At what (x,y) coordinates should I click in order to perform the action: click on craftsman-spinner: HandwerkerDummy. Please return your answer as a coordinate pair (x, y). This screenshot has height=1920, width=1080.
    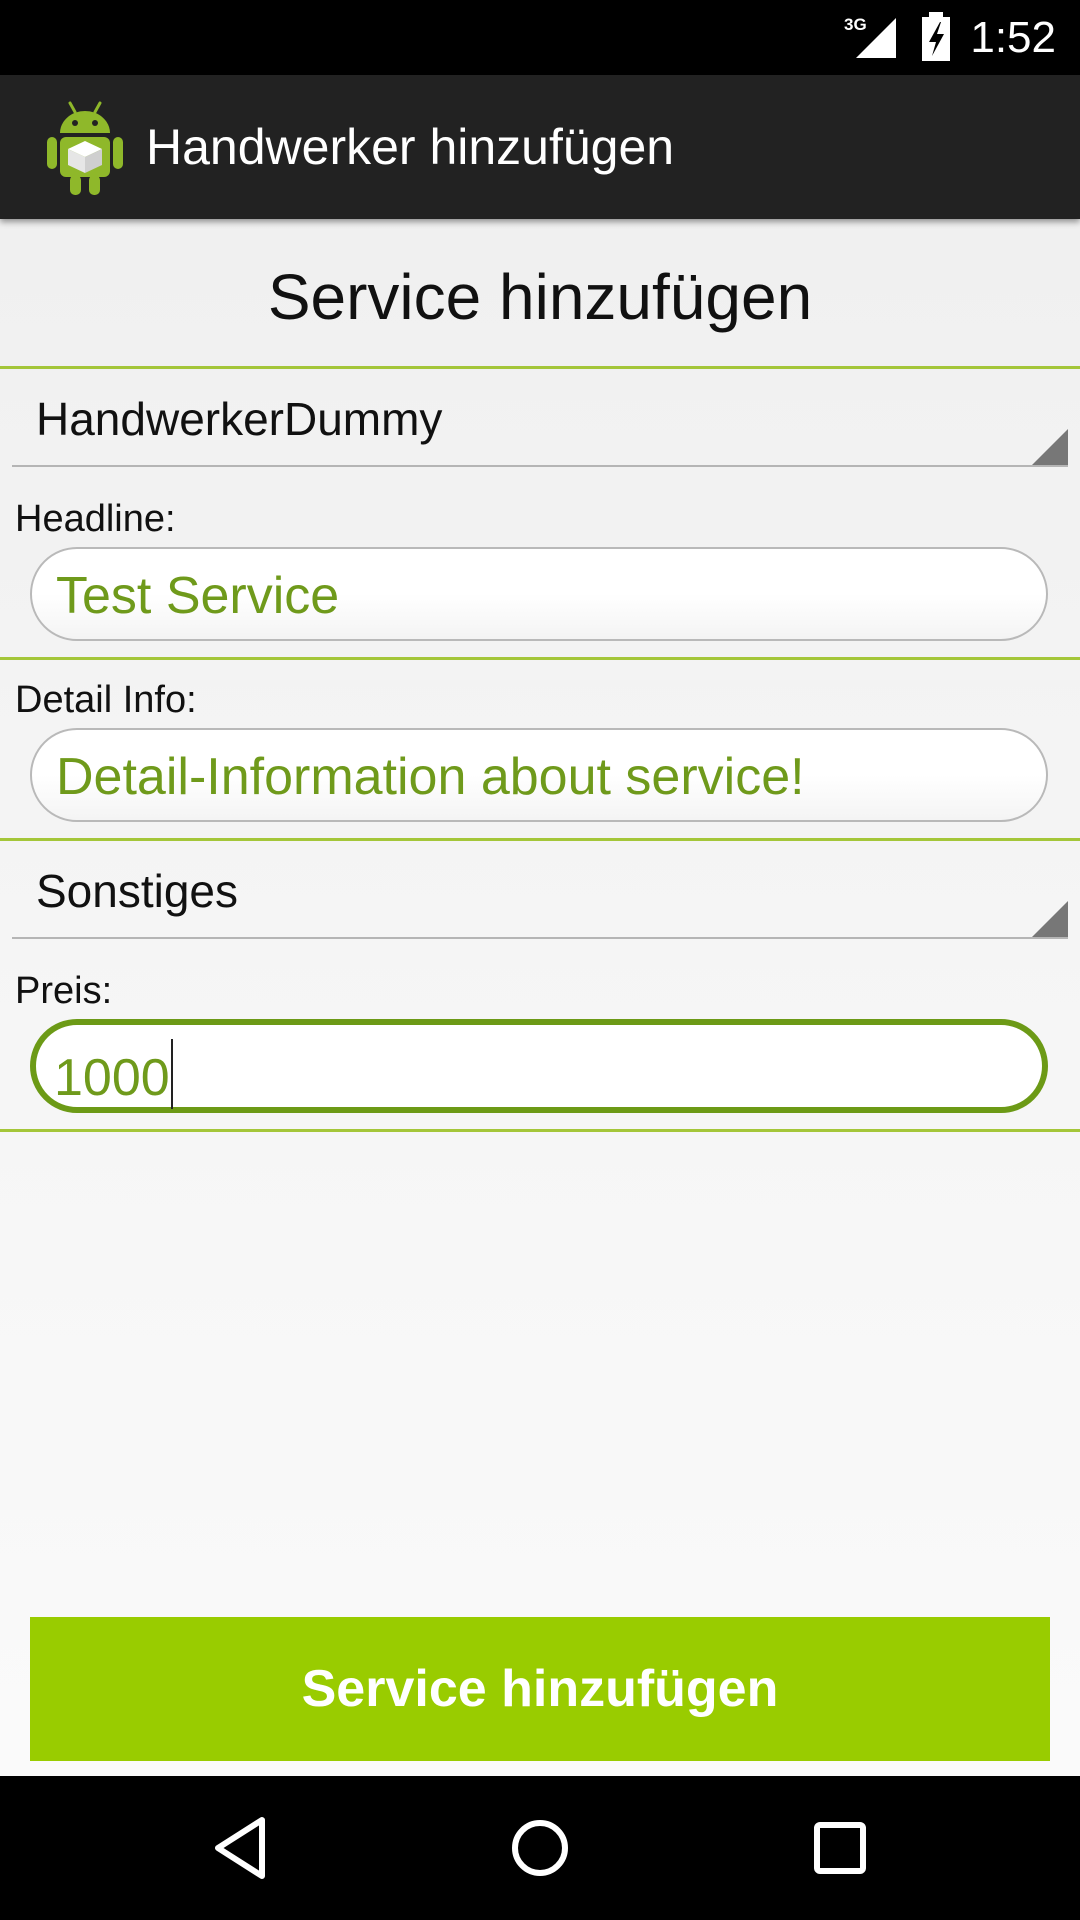
    Looking at the image, I should click on (540, 418).